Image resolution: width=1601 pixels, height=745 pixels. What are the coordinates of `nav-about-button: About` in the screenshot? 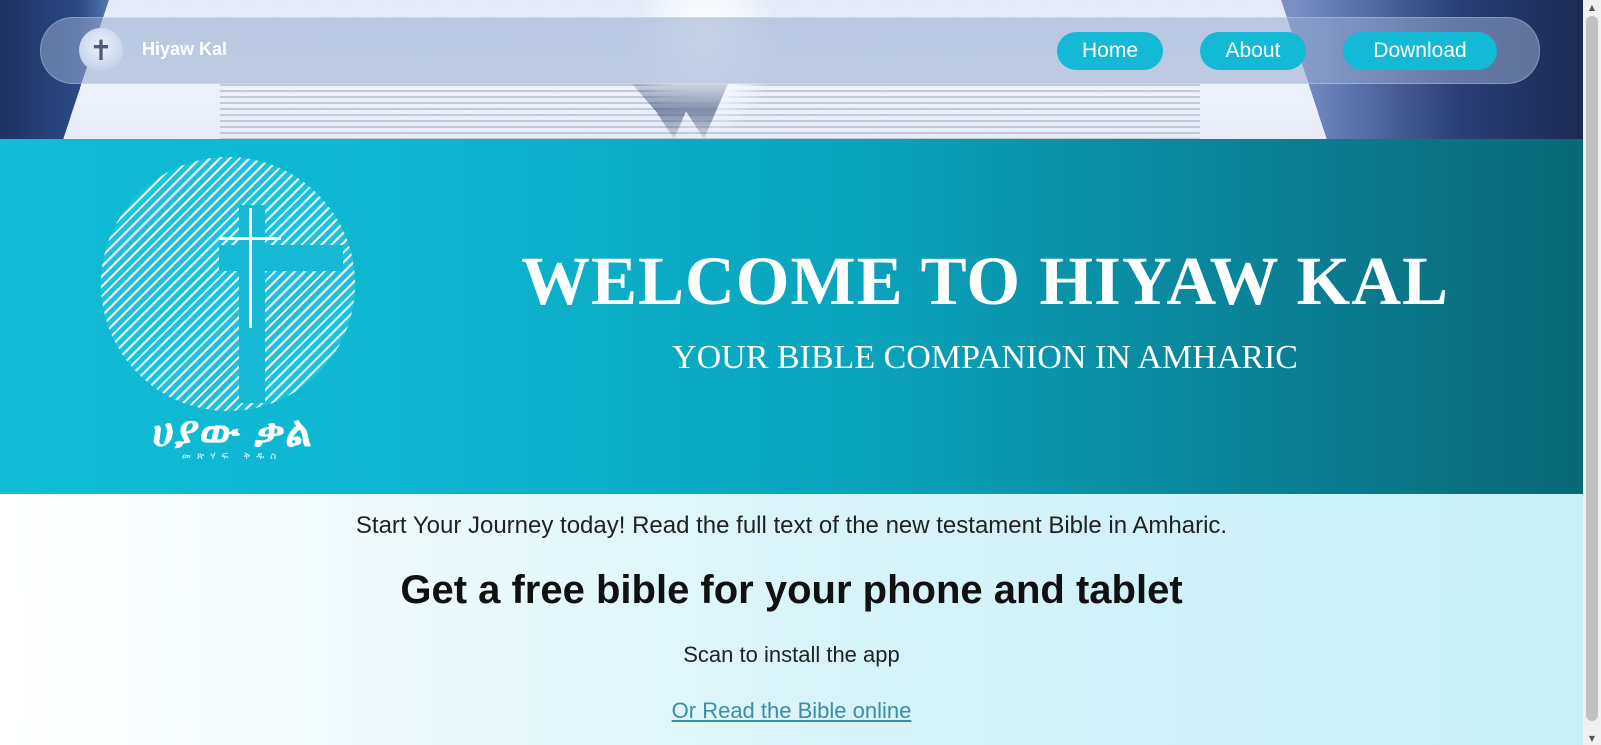 It's located at (1253, 51).